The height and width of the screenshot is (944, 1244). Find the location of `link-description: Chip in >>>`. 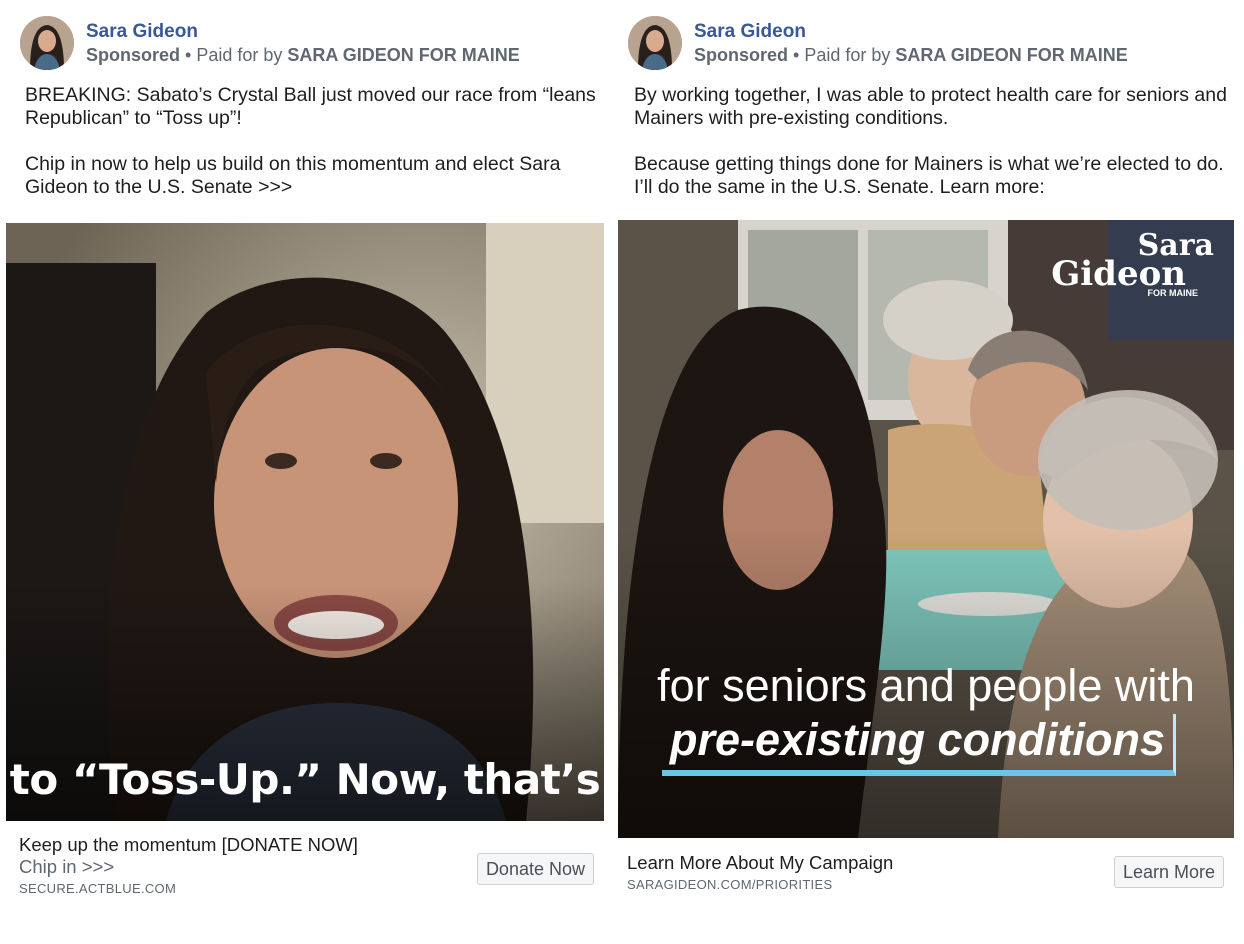

link-description: Chip in >>> is located at coordinates (188, 867).